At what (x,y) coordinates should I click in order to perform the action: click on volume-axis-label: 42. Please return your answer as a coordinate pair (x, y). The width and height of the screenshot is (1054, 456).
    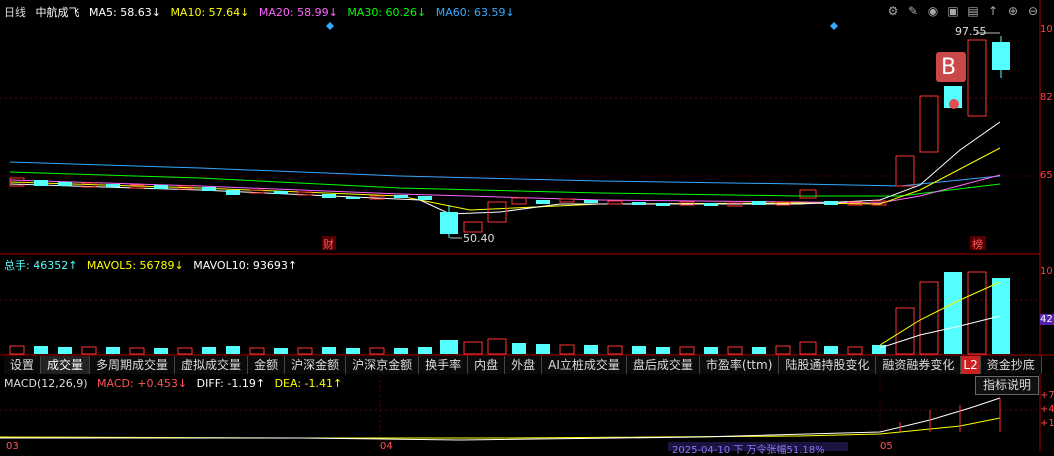
    Looking at the image, I should click on (1047, 319).